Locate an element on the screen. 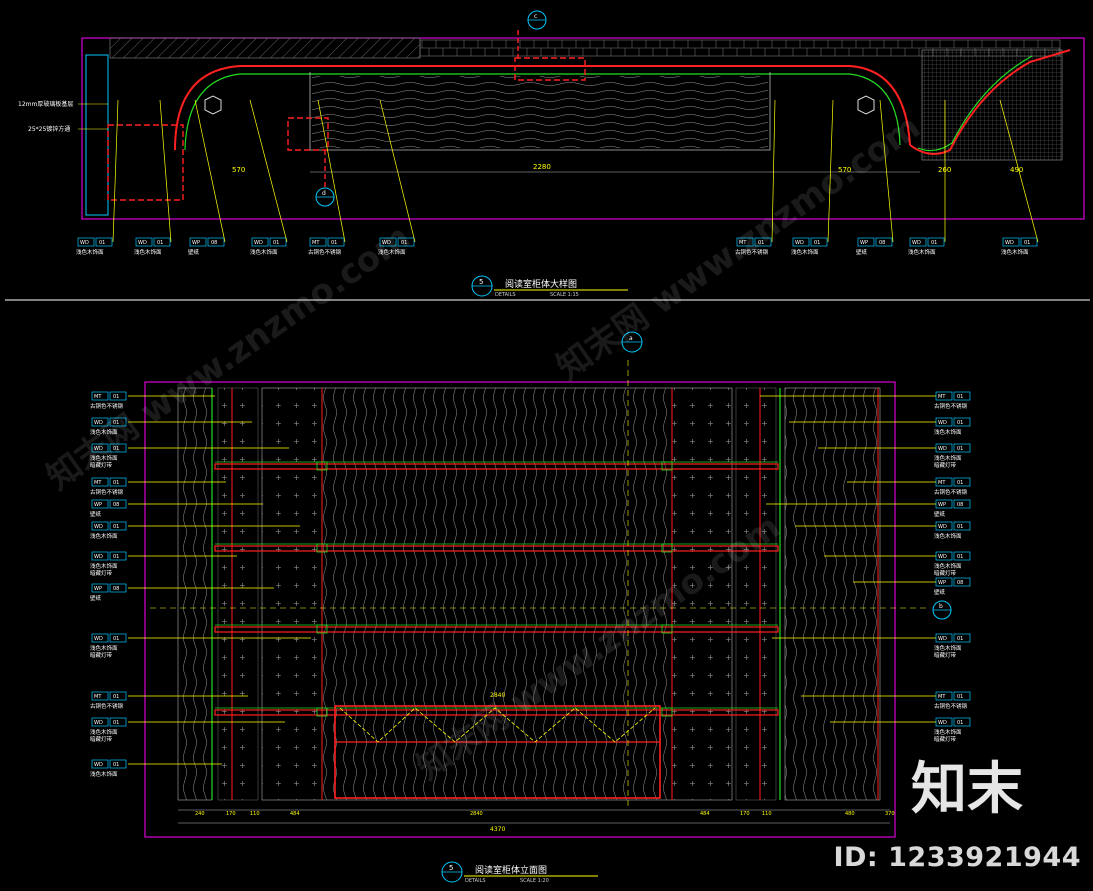 The width and height of the screenshot is (1093, 891). dim-490: 490 is located at coordinates (1016, 170).